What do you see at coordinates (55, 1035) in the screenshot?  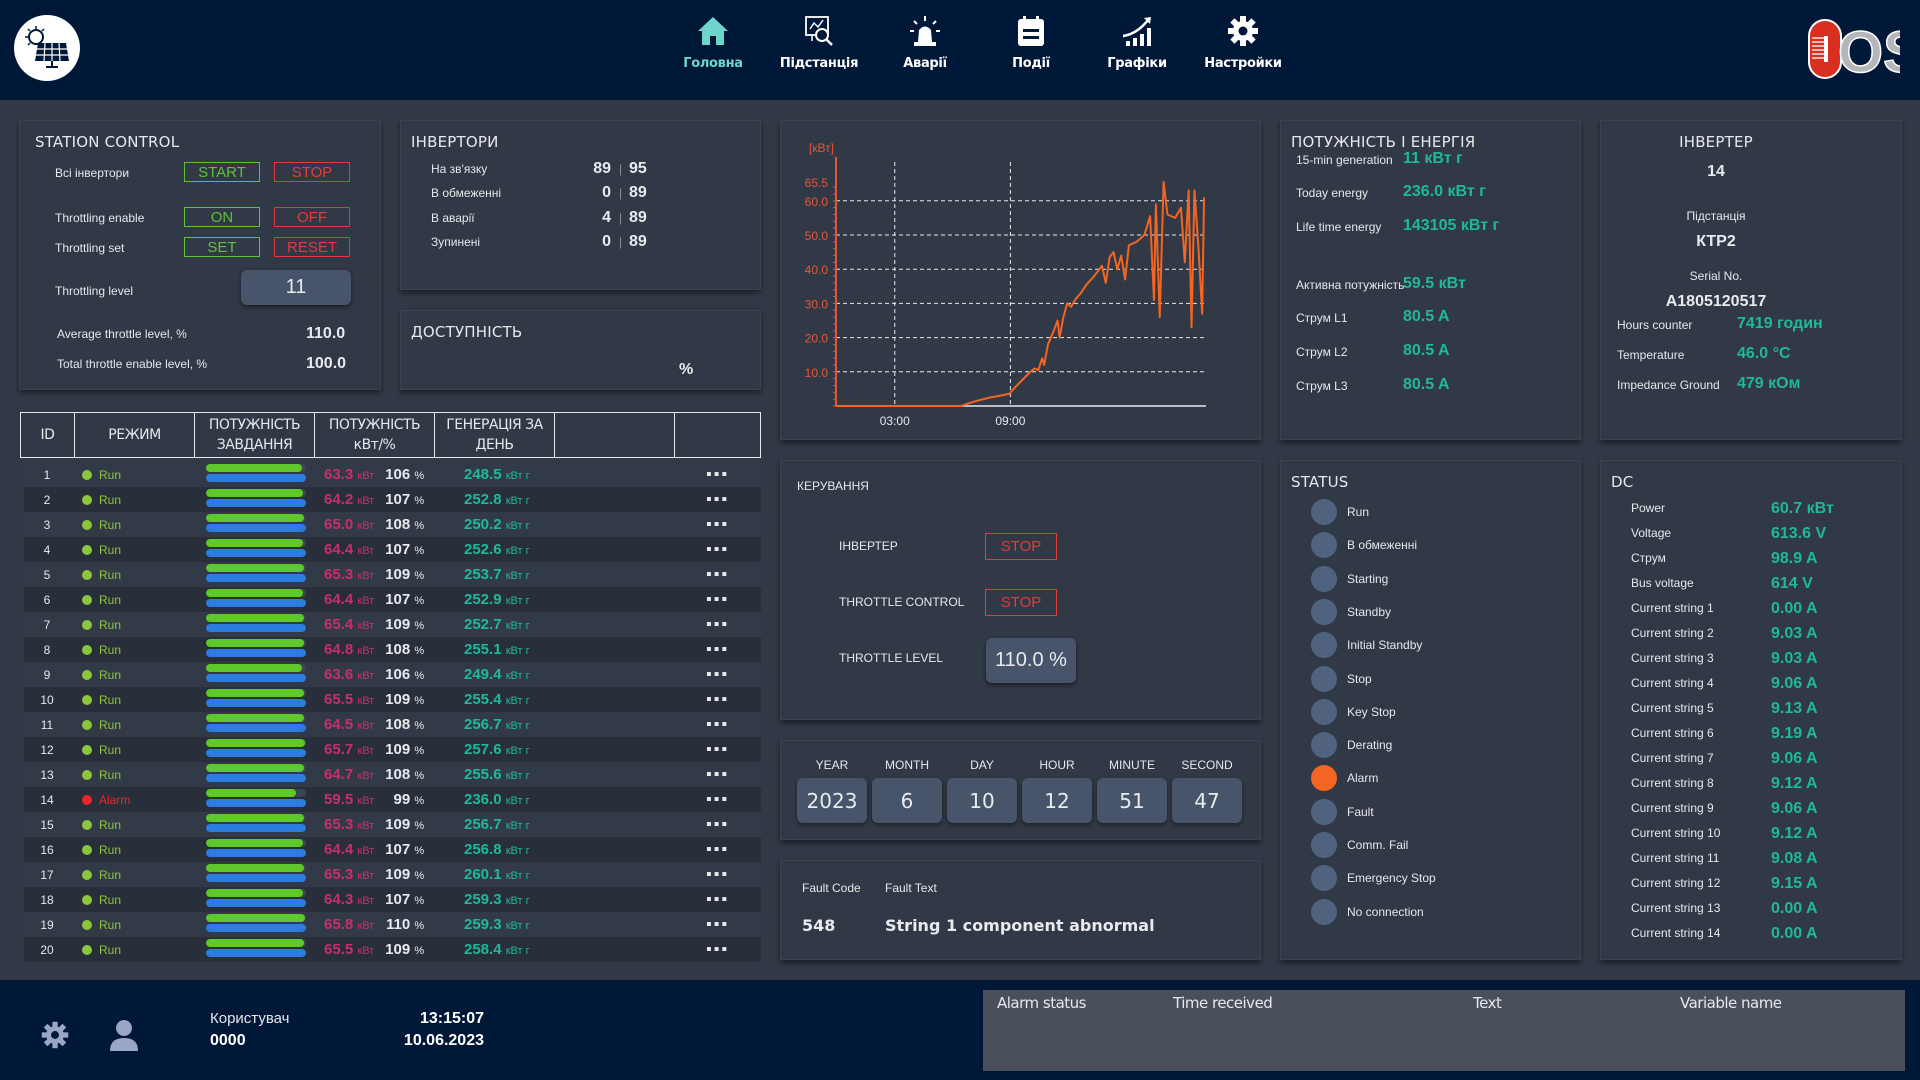 I see `settings-gear-icon` at bounding box center [55, 1035].